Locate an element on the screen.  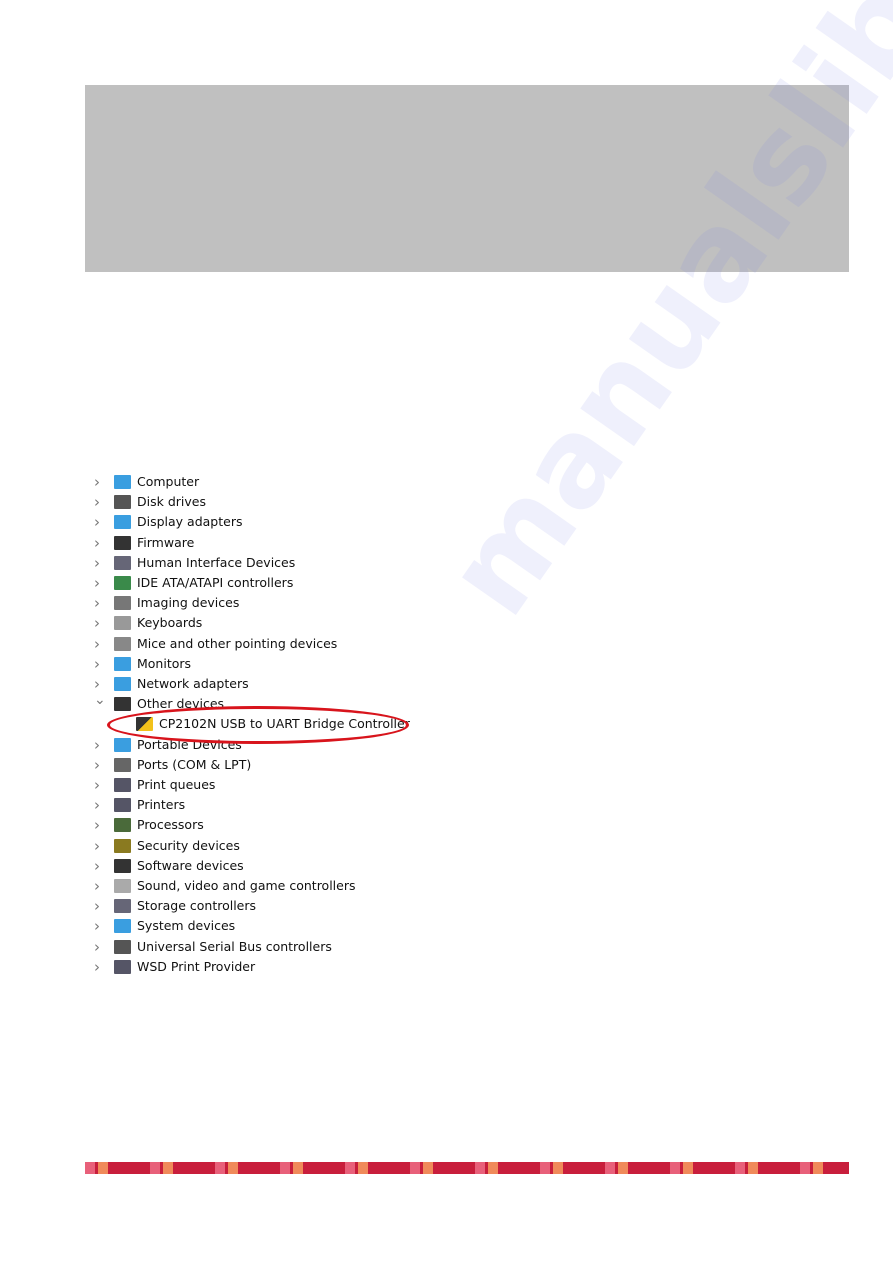
usb-icon is located at coordinates (122, 946).